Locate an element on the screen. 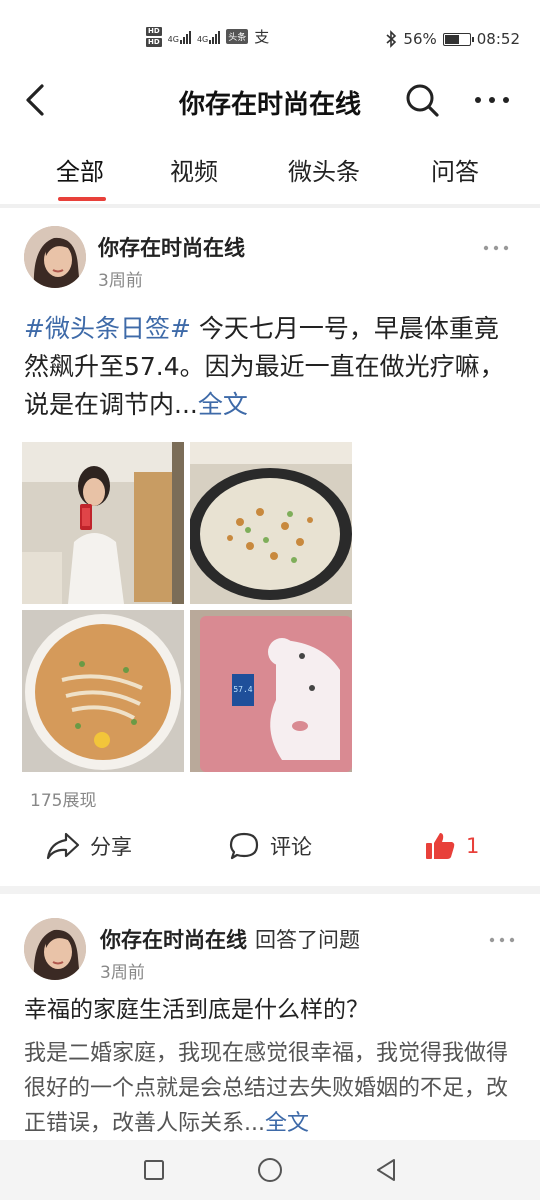  tab-all: 全部 is located at coordinates (80, 169).